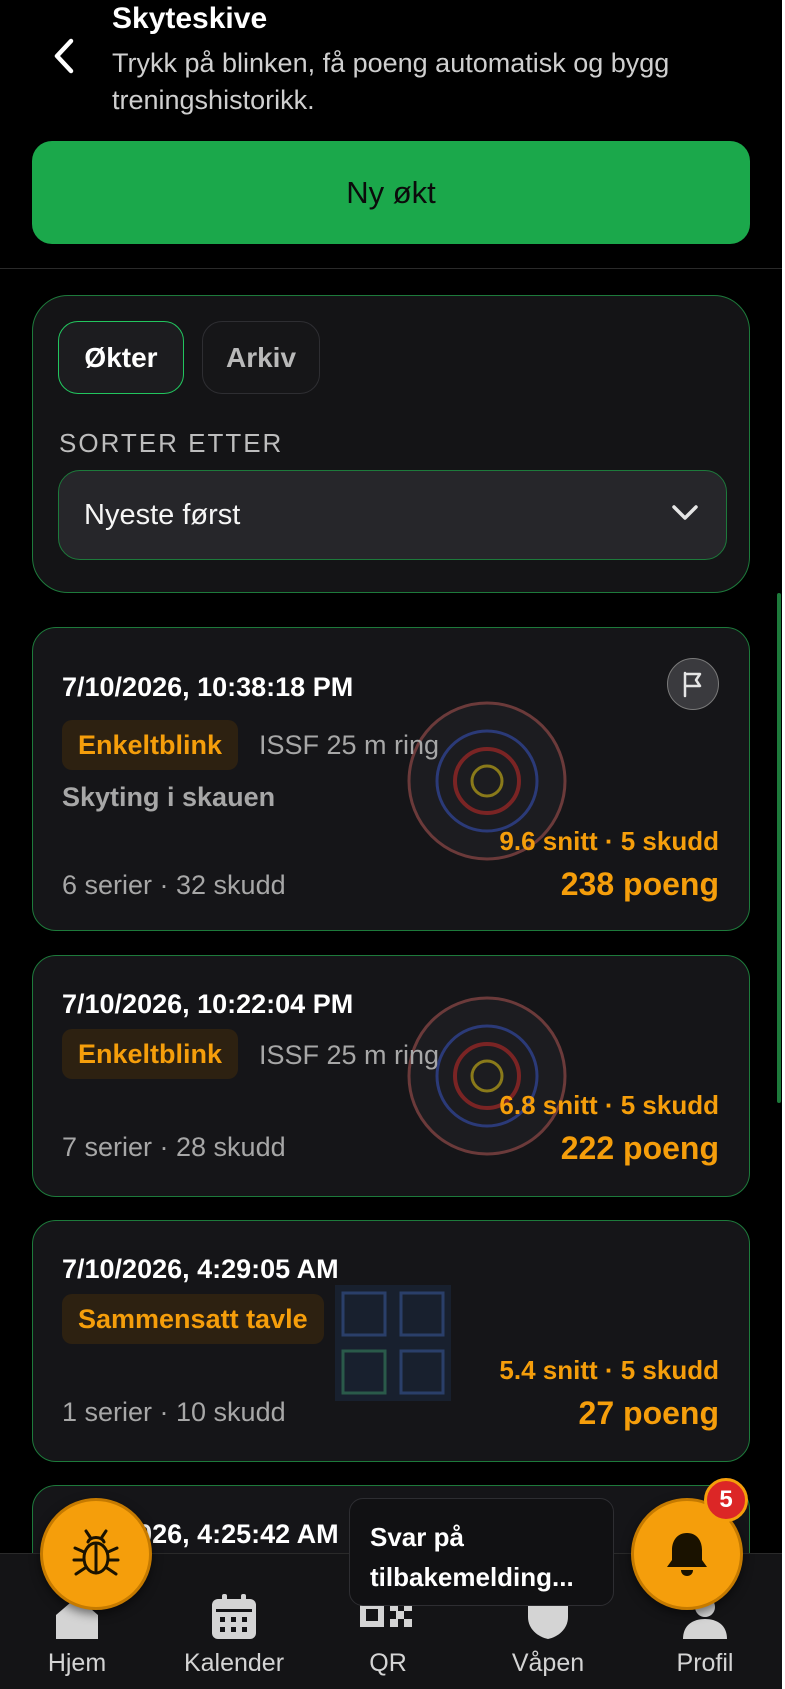  I want to click on session-points: 27 poeng, so click(648, 1413).